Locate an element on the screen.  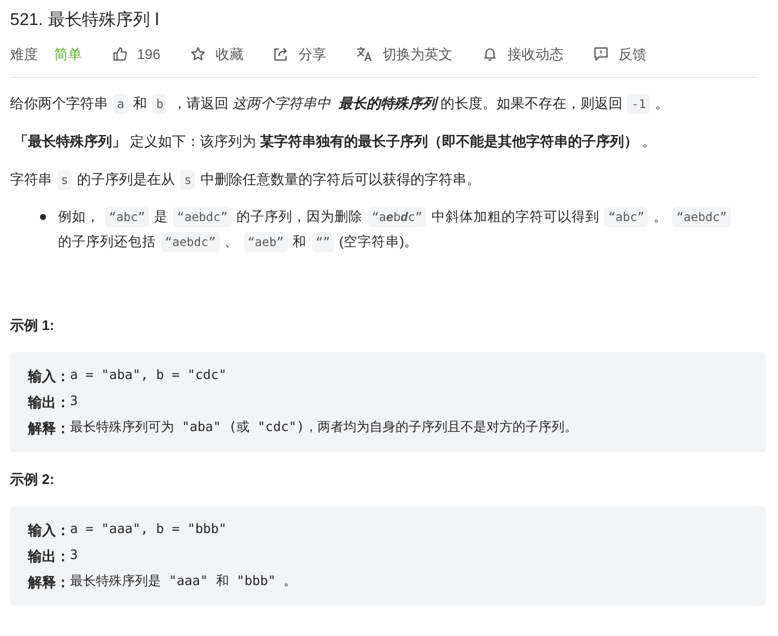
like-button: 196 is located at coordinates (136, 54).